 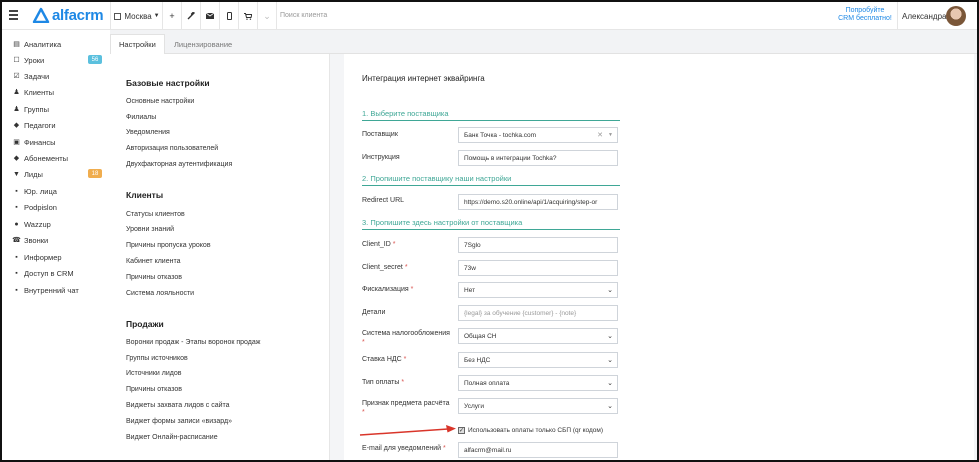 I want to click on user-name: Александра, so click(x=924, y=16).